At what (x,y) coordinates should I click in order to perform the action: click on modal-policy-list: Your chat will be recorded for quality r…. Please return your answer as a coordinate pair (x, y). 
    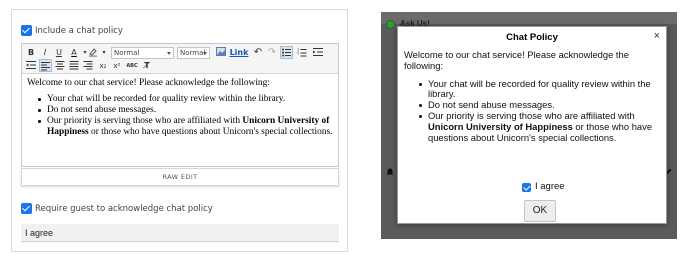
    Looking at the image, I should click on (532, 111).